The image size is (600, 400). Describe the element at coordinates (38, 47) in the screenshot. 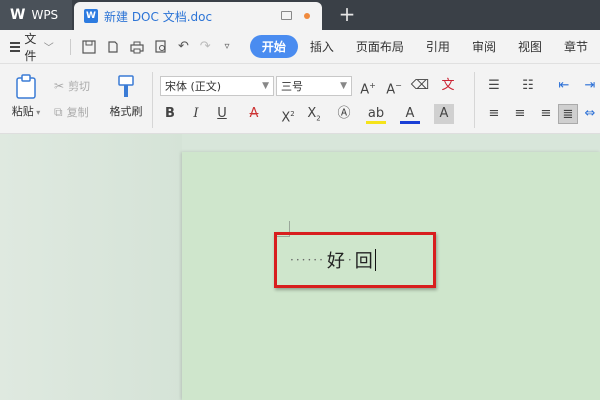

I see `file-menu: 文件 ﹀` at that location.